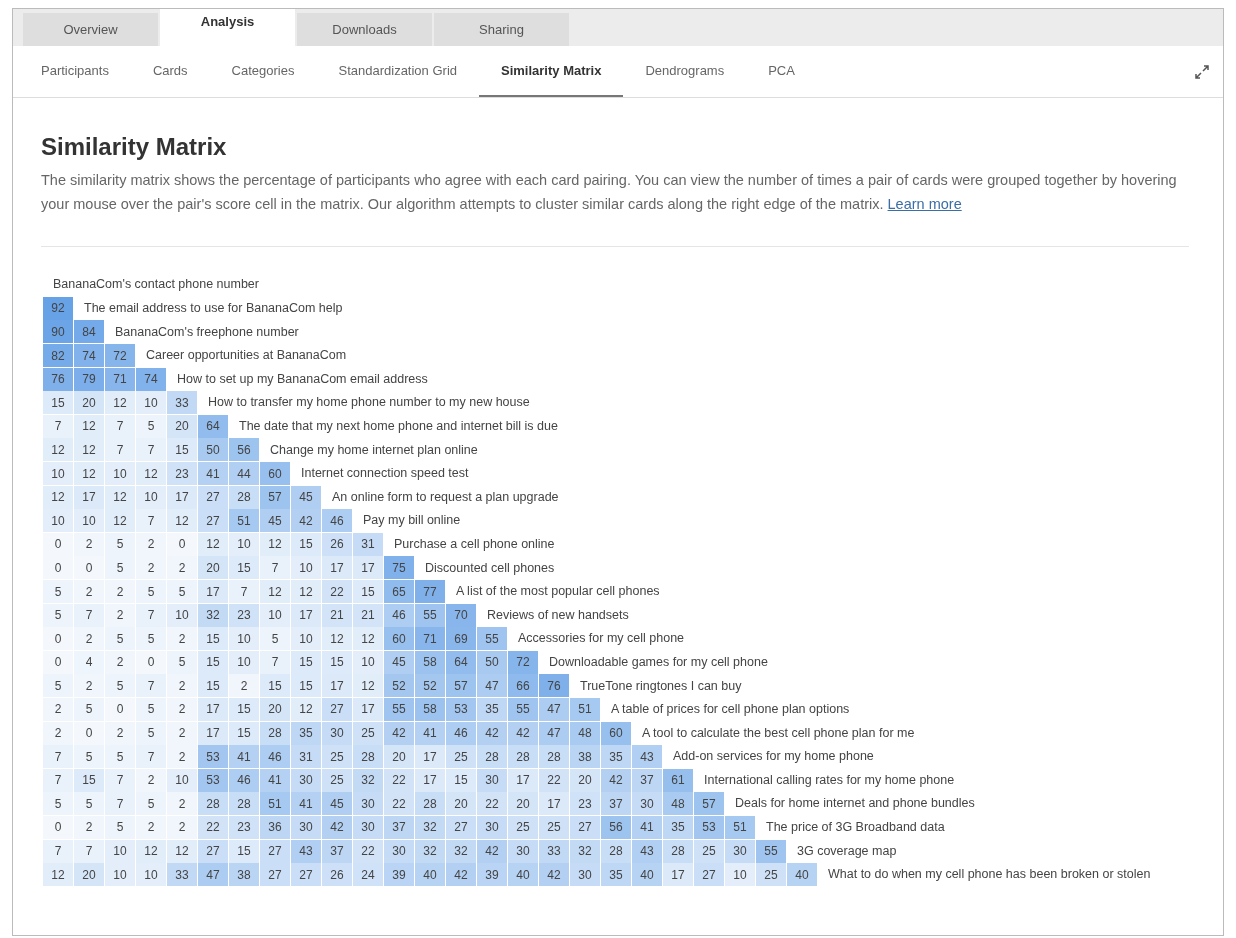  Describe the element at coordinates (368, 544) in the screenshot. I see `score-cell: 31` at that location.